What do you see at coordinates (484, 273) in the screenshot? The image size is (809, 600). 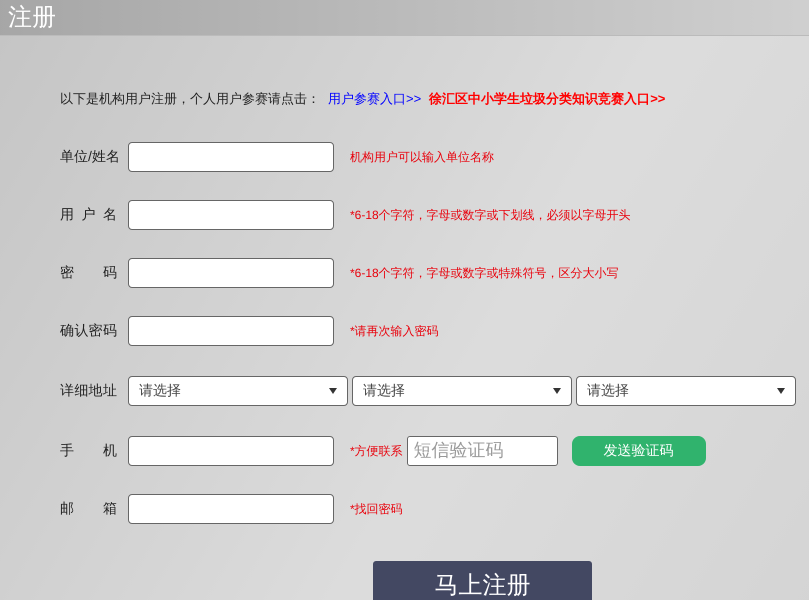 I see `hint-text: *6-18个字符，字母或数字或特殊符号，区分大小写` at bounding box center [484, 273].